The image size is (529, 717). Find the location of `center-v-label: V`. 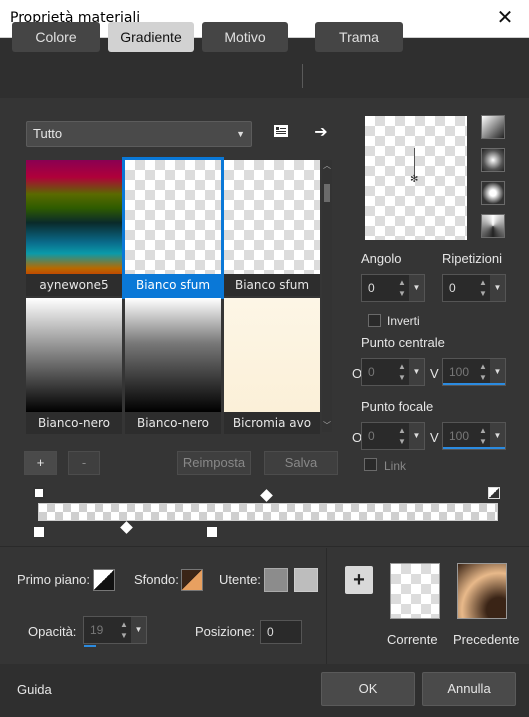

center-v-label: V is located at coordinates (434, 373).